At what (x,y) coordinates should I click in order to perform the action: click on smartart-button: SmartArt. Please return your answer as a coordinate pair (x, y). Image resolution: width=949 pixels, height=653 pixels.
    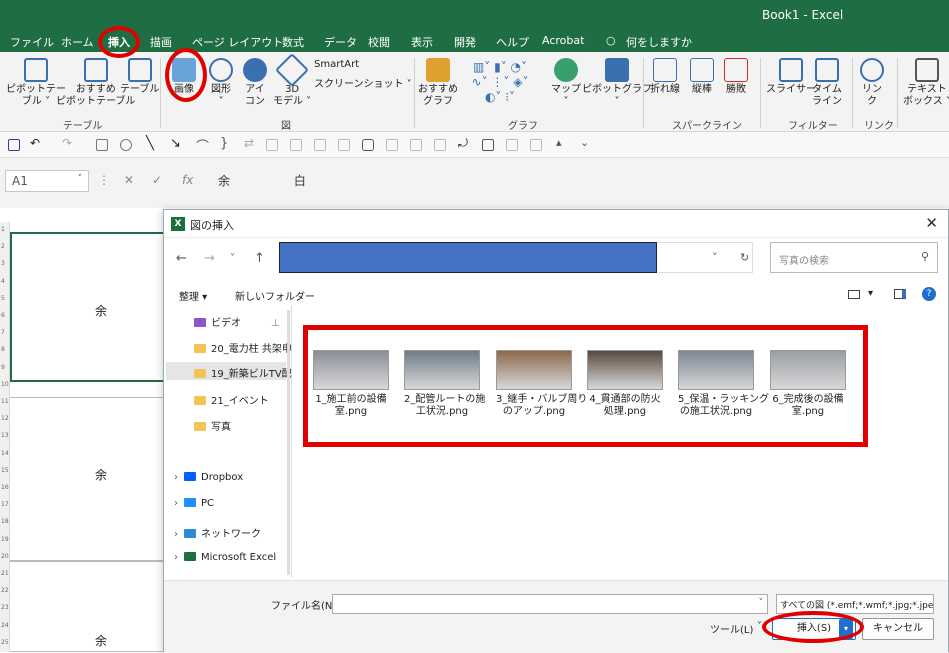
    Looking at the image, I should click on (336, 65).